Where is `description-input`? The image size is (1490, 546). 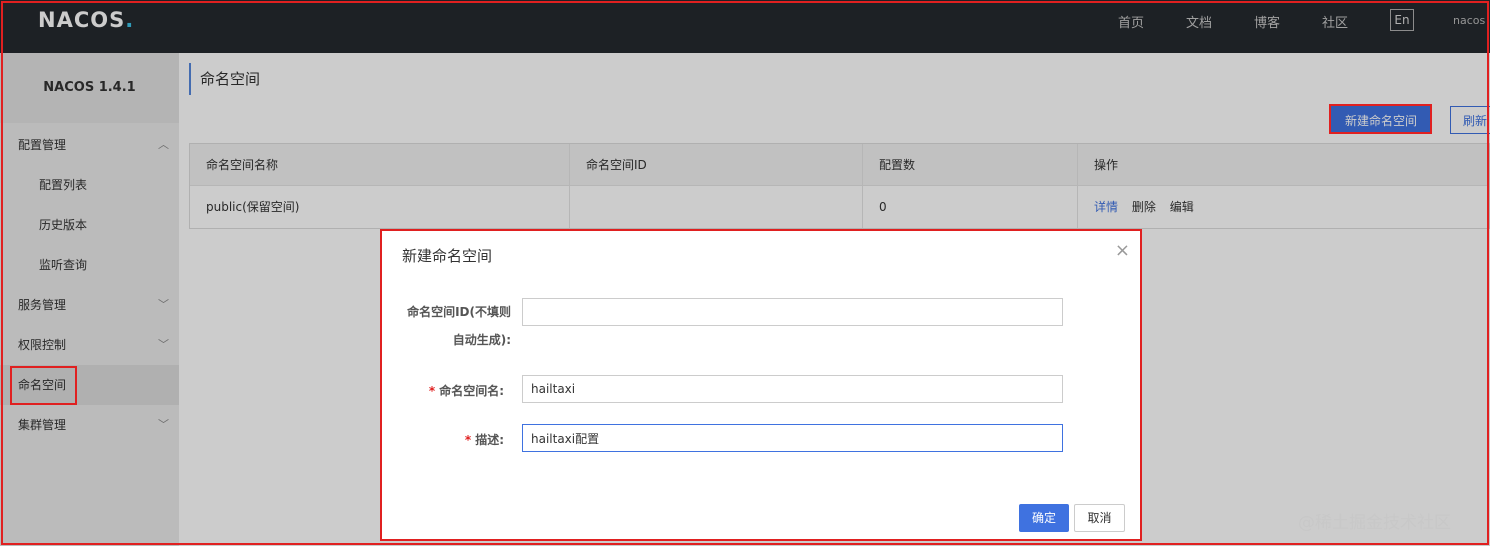 description-input is located at coordinates (792, 438).